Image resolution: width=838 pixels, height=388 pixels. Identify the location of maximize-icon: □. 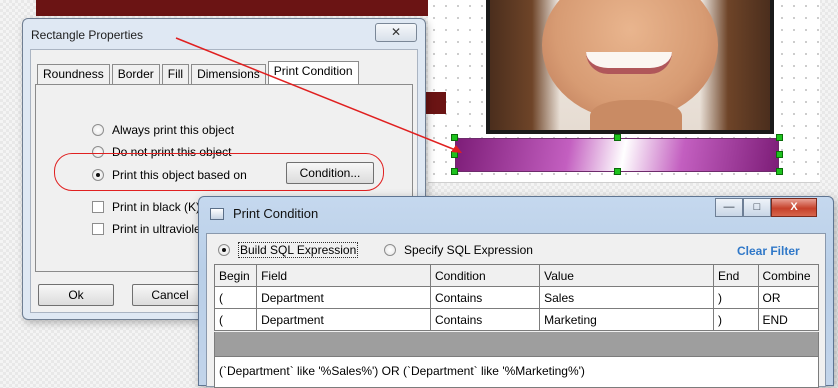
(757, 207).